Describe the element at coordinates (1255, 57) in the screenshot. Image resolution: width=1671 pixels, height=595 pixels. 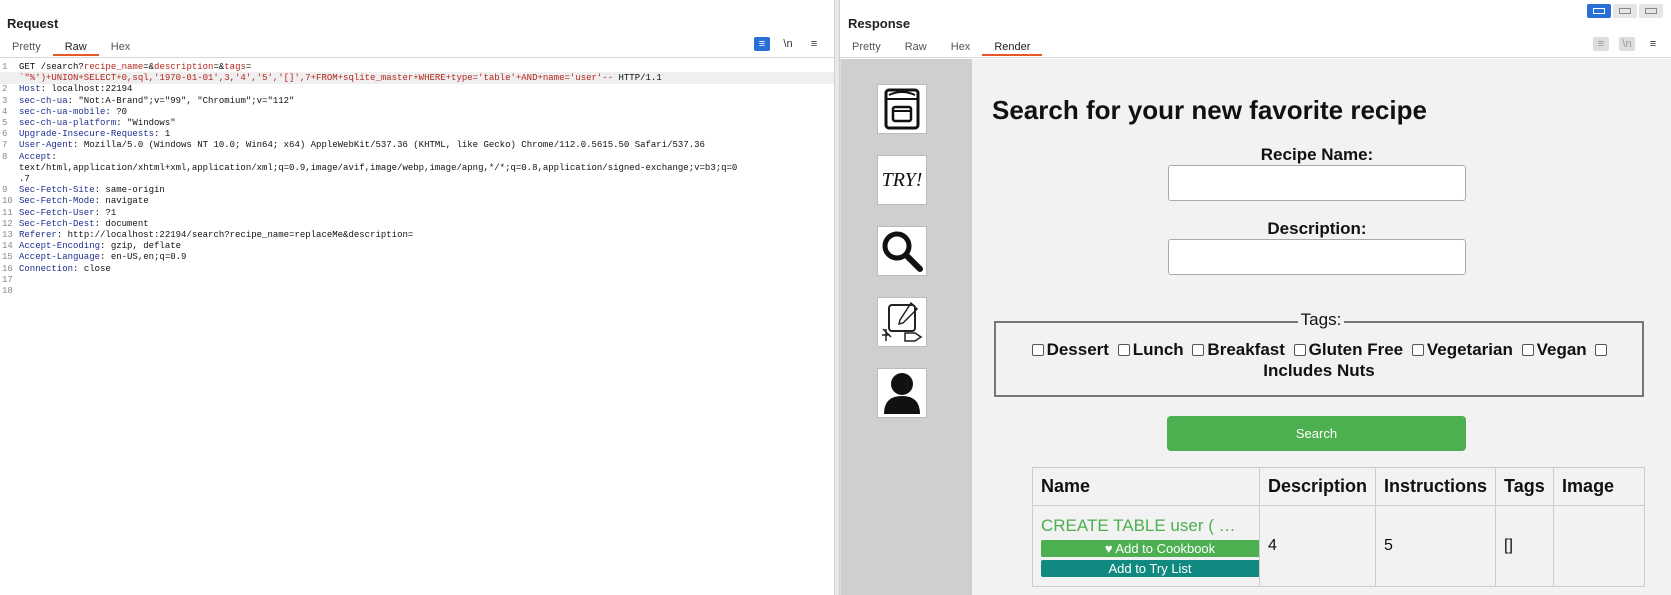
I see `tab-bar-divider` at that location.